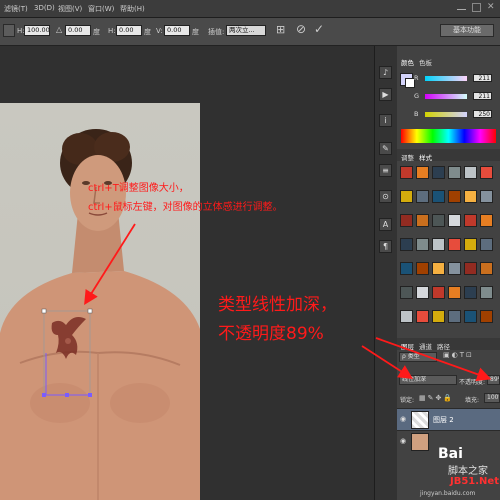  I want to click on history-icon: ♪, so click(385, 72).